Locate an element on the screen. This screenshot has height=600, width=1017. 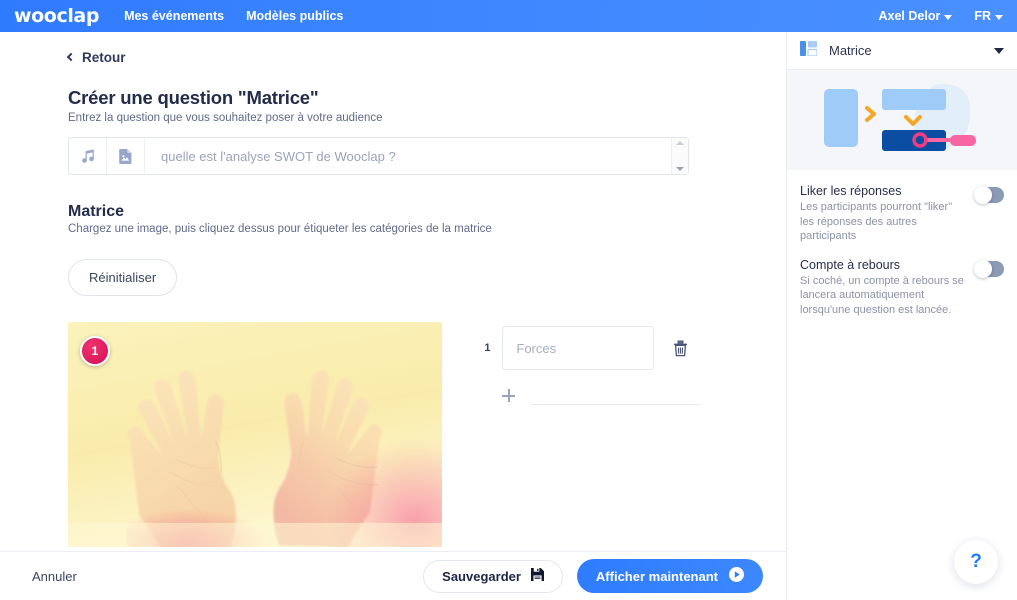
hands-photo is located at coordinates (255, 435).